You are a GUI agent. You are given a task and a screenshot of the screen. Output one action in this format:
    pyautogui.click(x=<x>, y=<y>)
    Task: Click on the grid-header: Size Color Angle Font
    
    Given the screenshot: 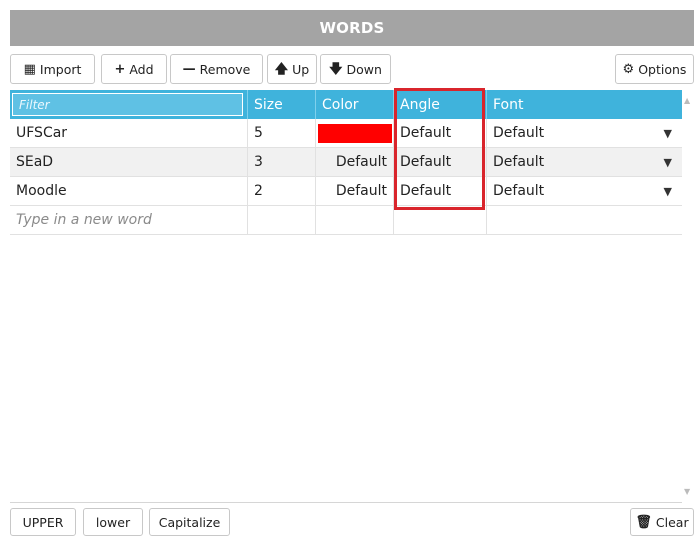 What is the action you would take?
    pyautogui.click(x=346, y=104)
    